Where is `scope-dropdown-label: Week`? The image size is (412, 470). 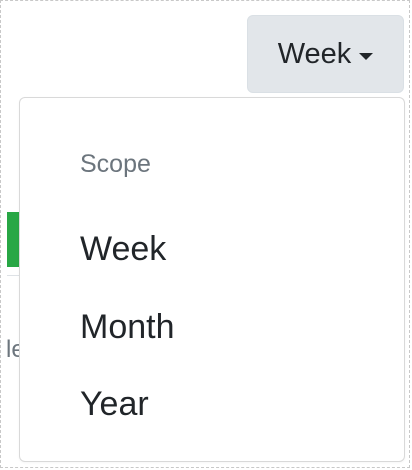
scope-dropdown-label: Week is located at coordinates (314, 53).